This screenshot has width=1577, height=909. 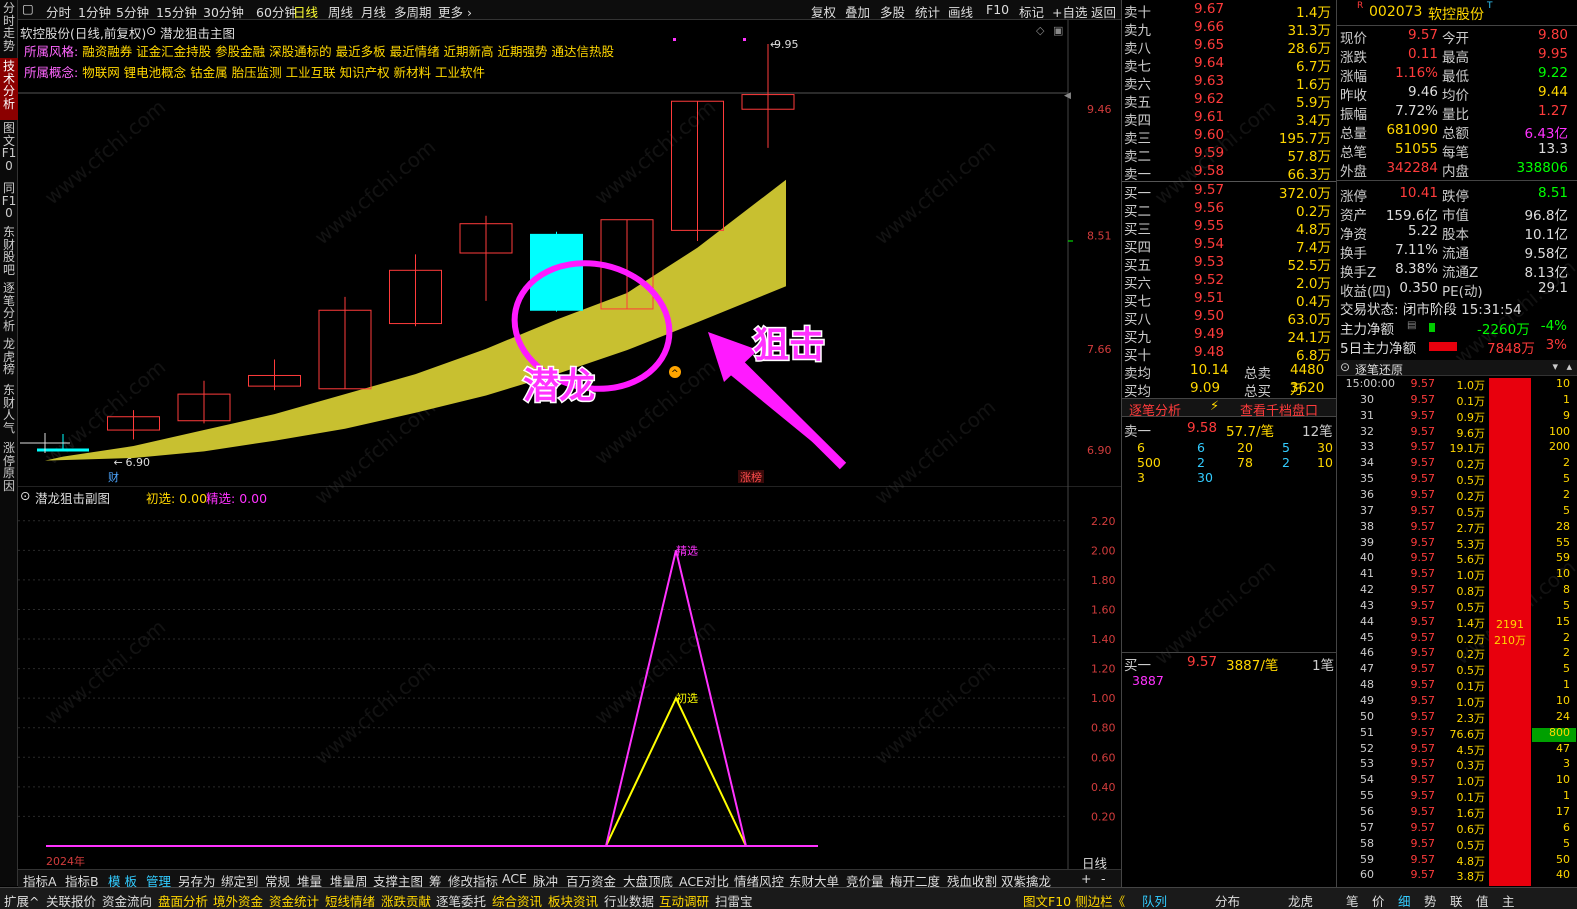 I want to click on status-tab-24: 主, so click(x=1508, y=900).